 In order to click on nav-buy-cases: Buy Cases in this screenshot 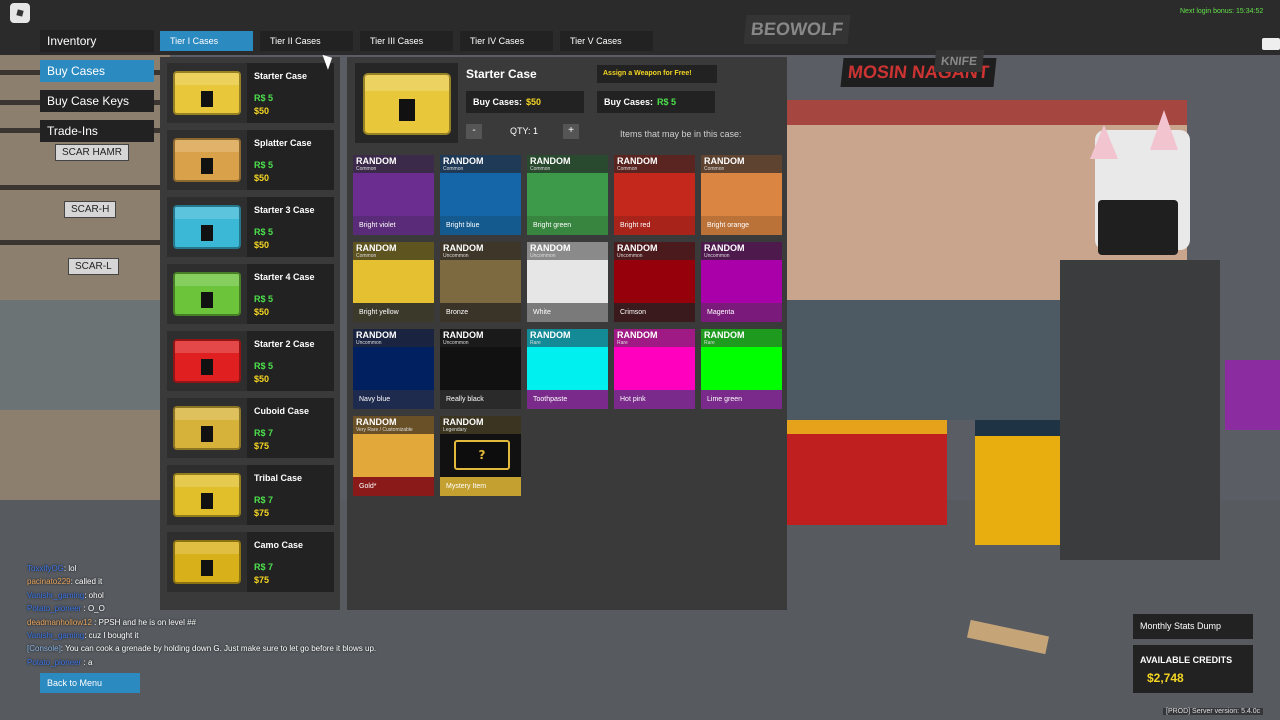, I will do `click(97, 71)`.